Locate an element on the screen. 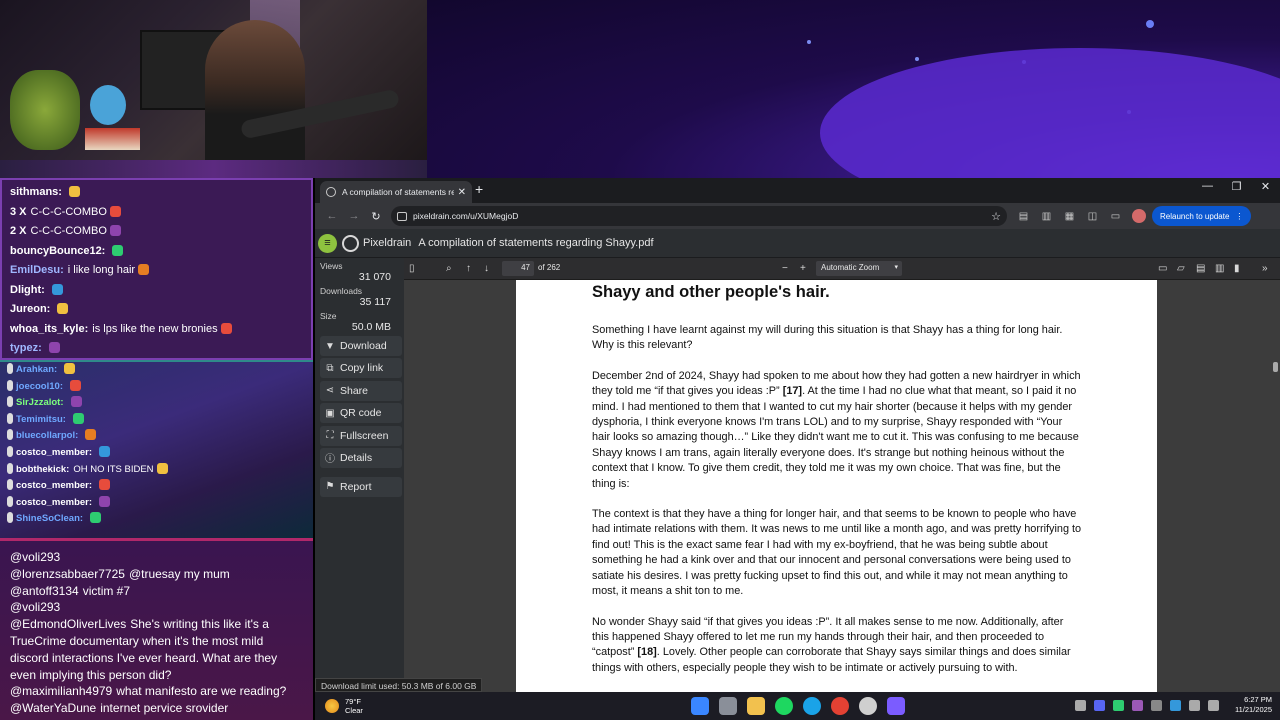 Image resolution: width=1280 pixels, height=720 pixels. reload-icon: ↻ is located at coordinates (376, 216).